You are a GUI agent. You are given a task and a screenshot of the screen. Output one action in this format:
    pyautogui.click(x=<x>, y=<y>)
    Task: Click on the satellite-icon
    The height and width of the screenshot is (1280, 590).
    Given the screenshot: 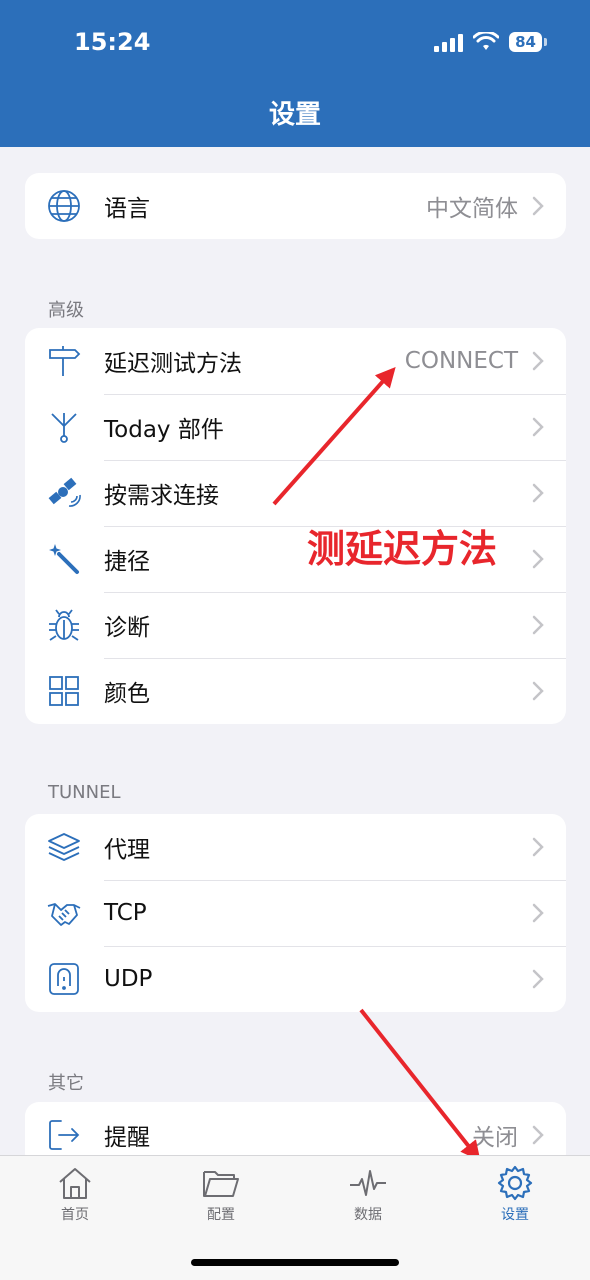 What is the action you would take?
    pyautogui.click(x=64, y=493)
    